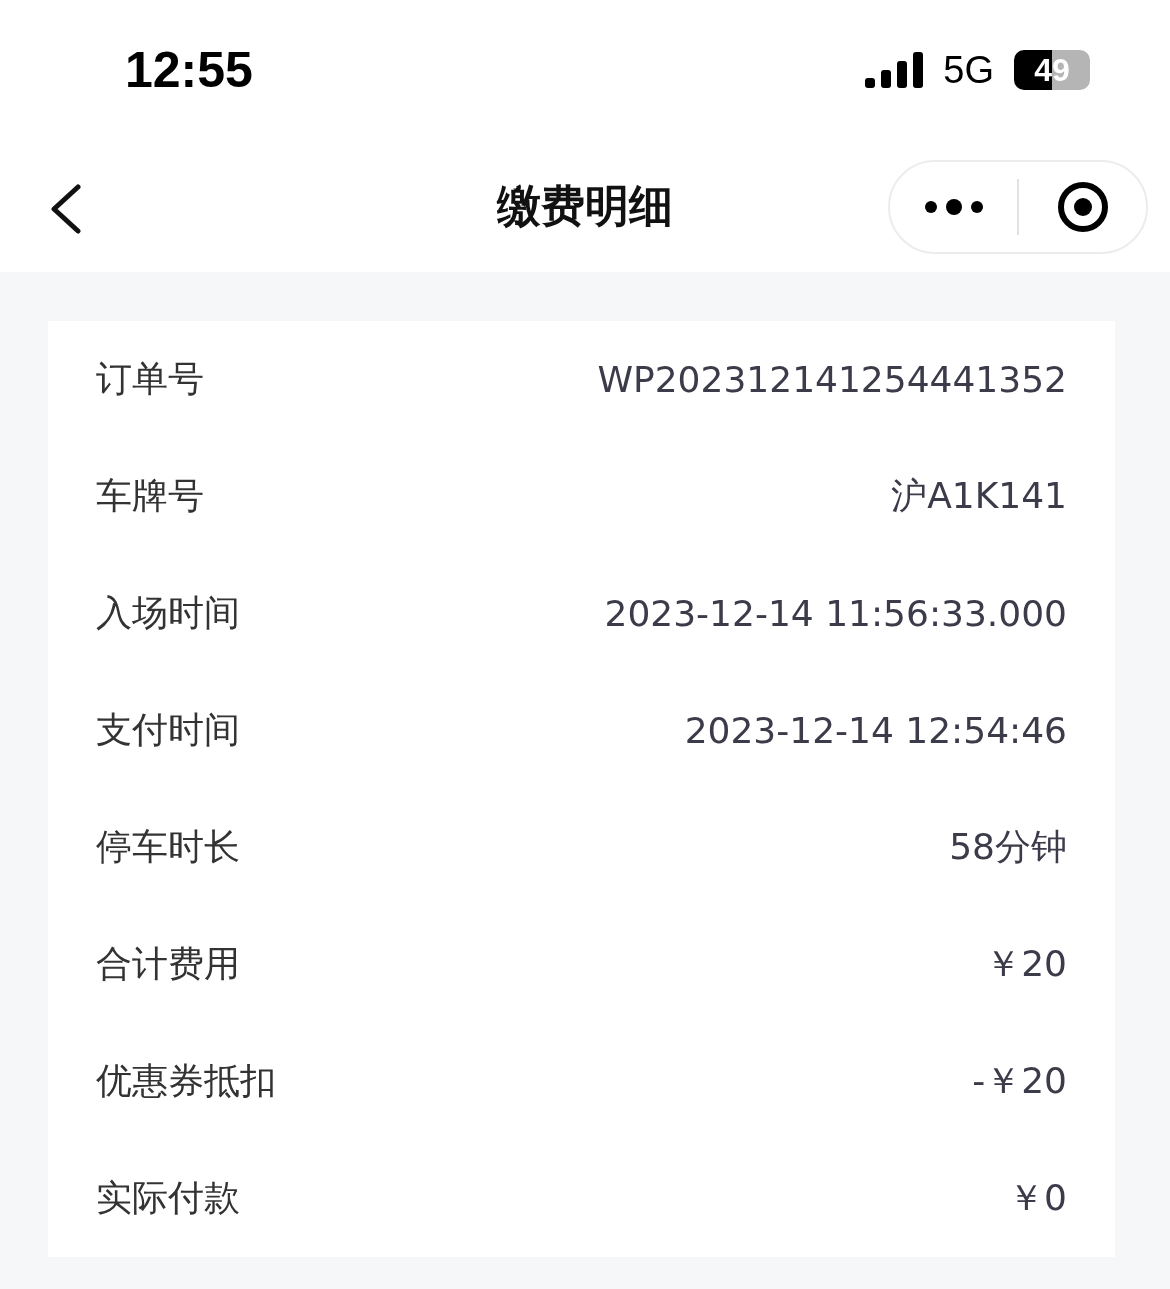  Describe the element at coordinates (1008, 847) in the screenshot. I see `detail-value: 58分钟` at that location.